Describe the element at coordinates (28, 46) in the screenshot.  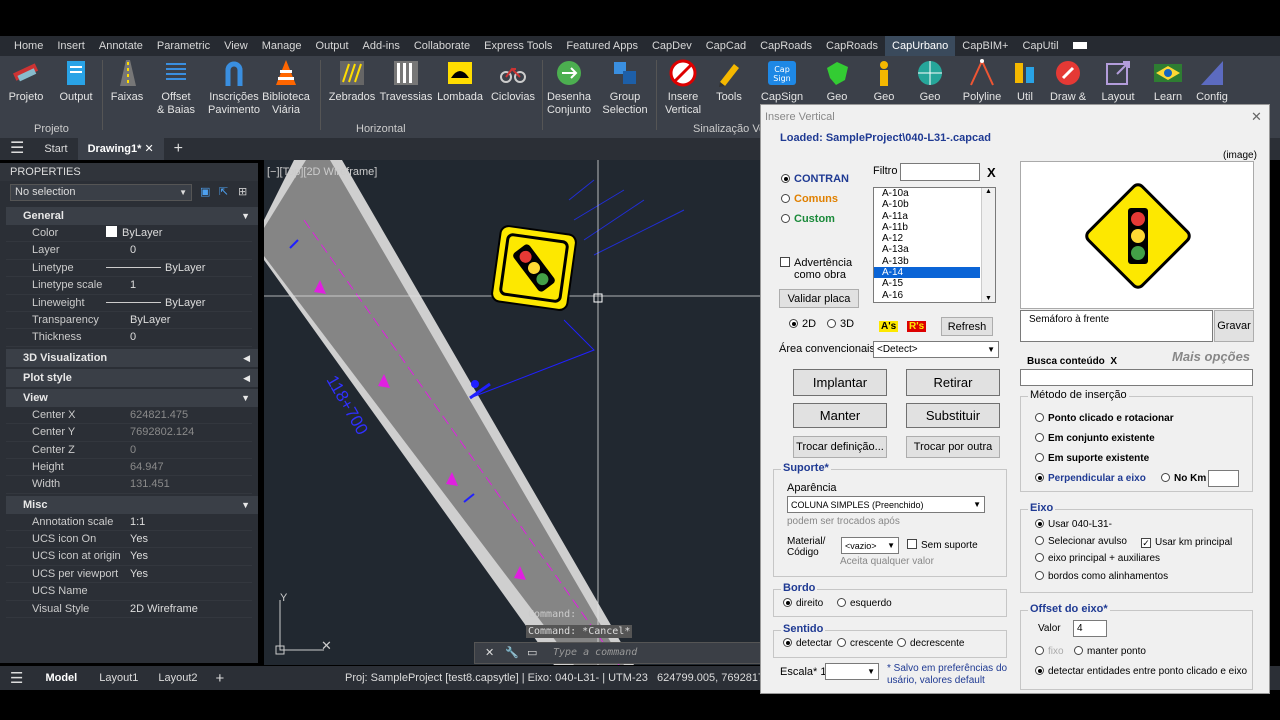
I see `ribbon-tab-0: Home` at that location.